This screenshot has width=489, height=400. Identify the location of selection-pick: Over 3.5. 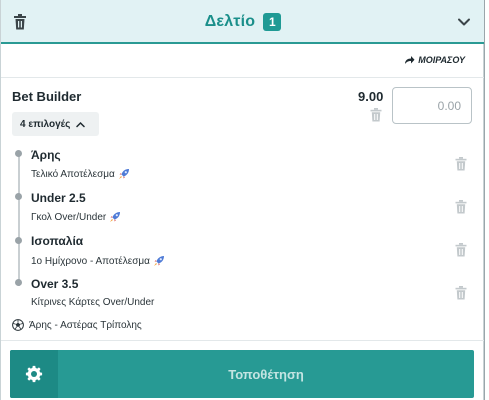
(55, 284).